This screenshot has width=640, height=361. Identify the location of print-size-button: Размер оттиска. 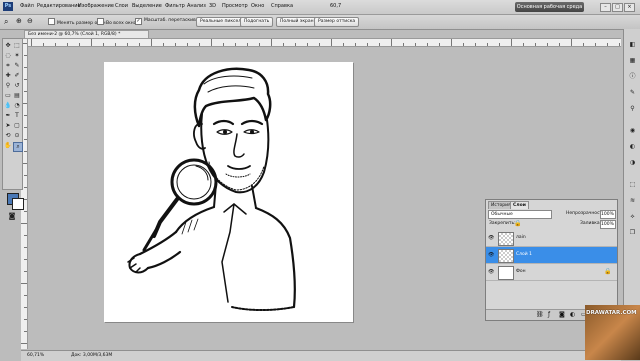
(337, 22).